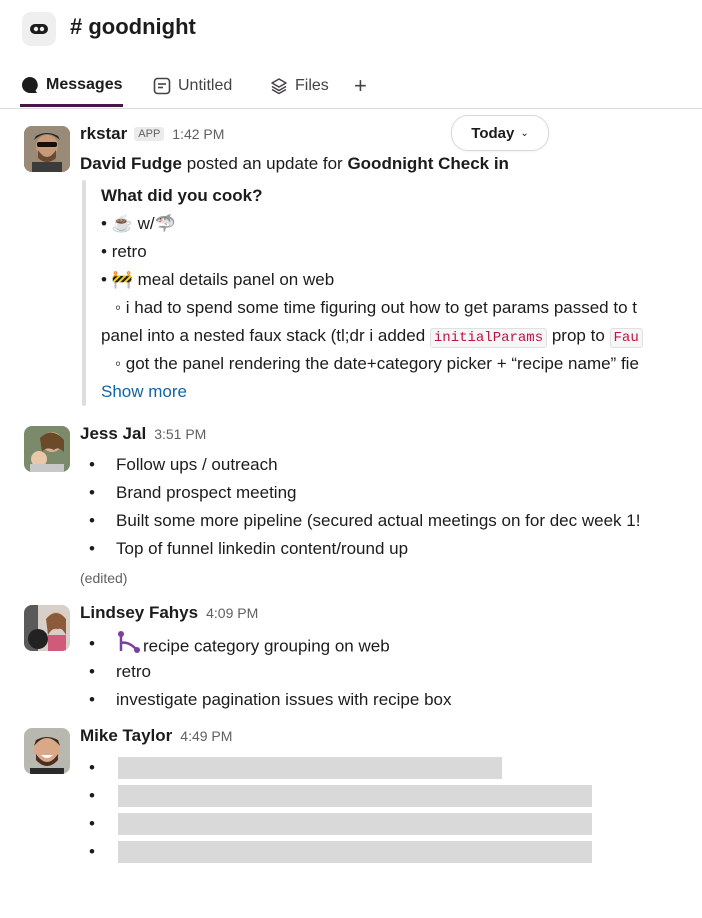  What do you see at coordinates (253, 644) in the screenshot?
I see `list-item-text: recipe category grouping on web` at bounding box center [253, 644].